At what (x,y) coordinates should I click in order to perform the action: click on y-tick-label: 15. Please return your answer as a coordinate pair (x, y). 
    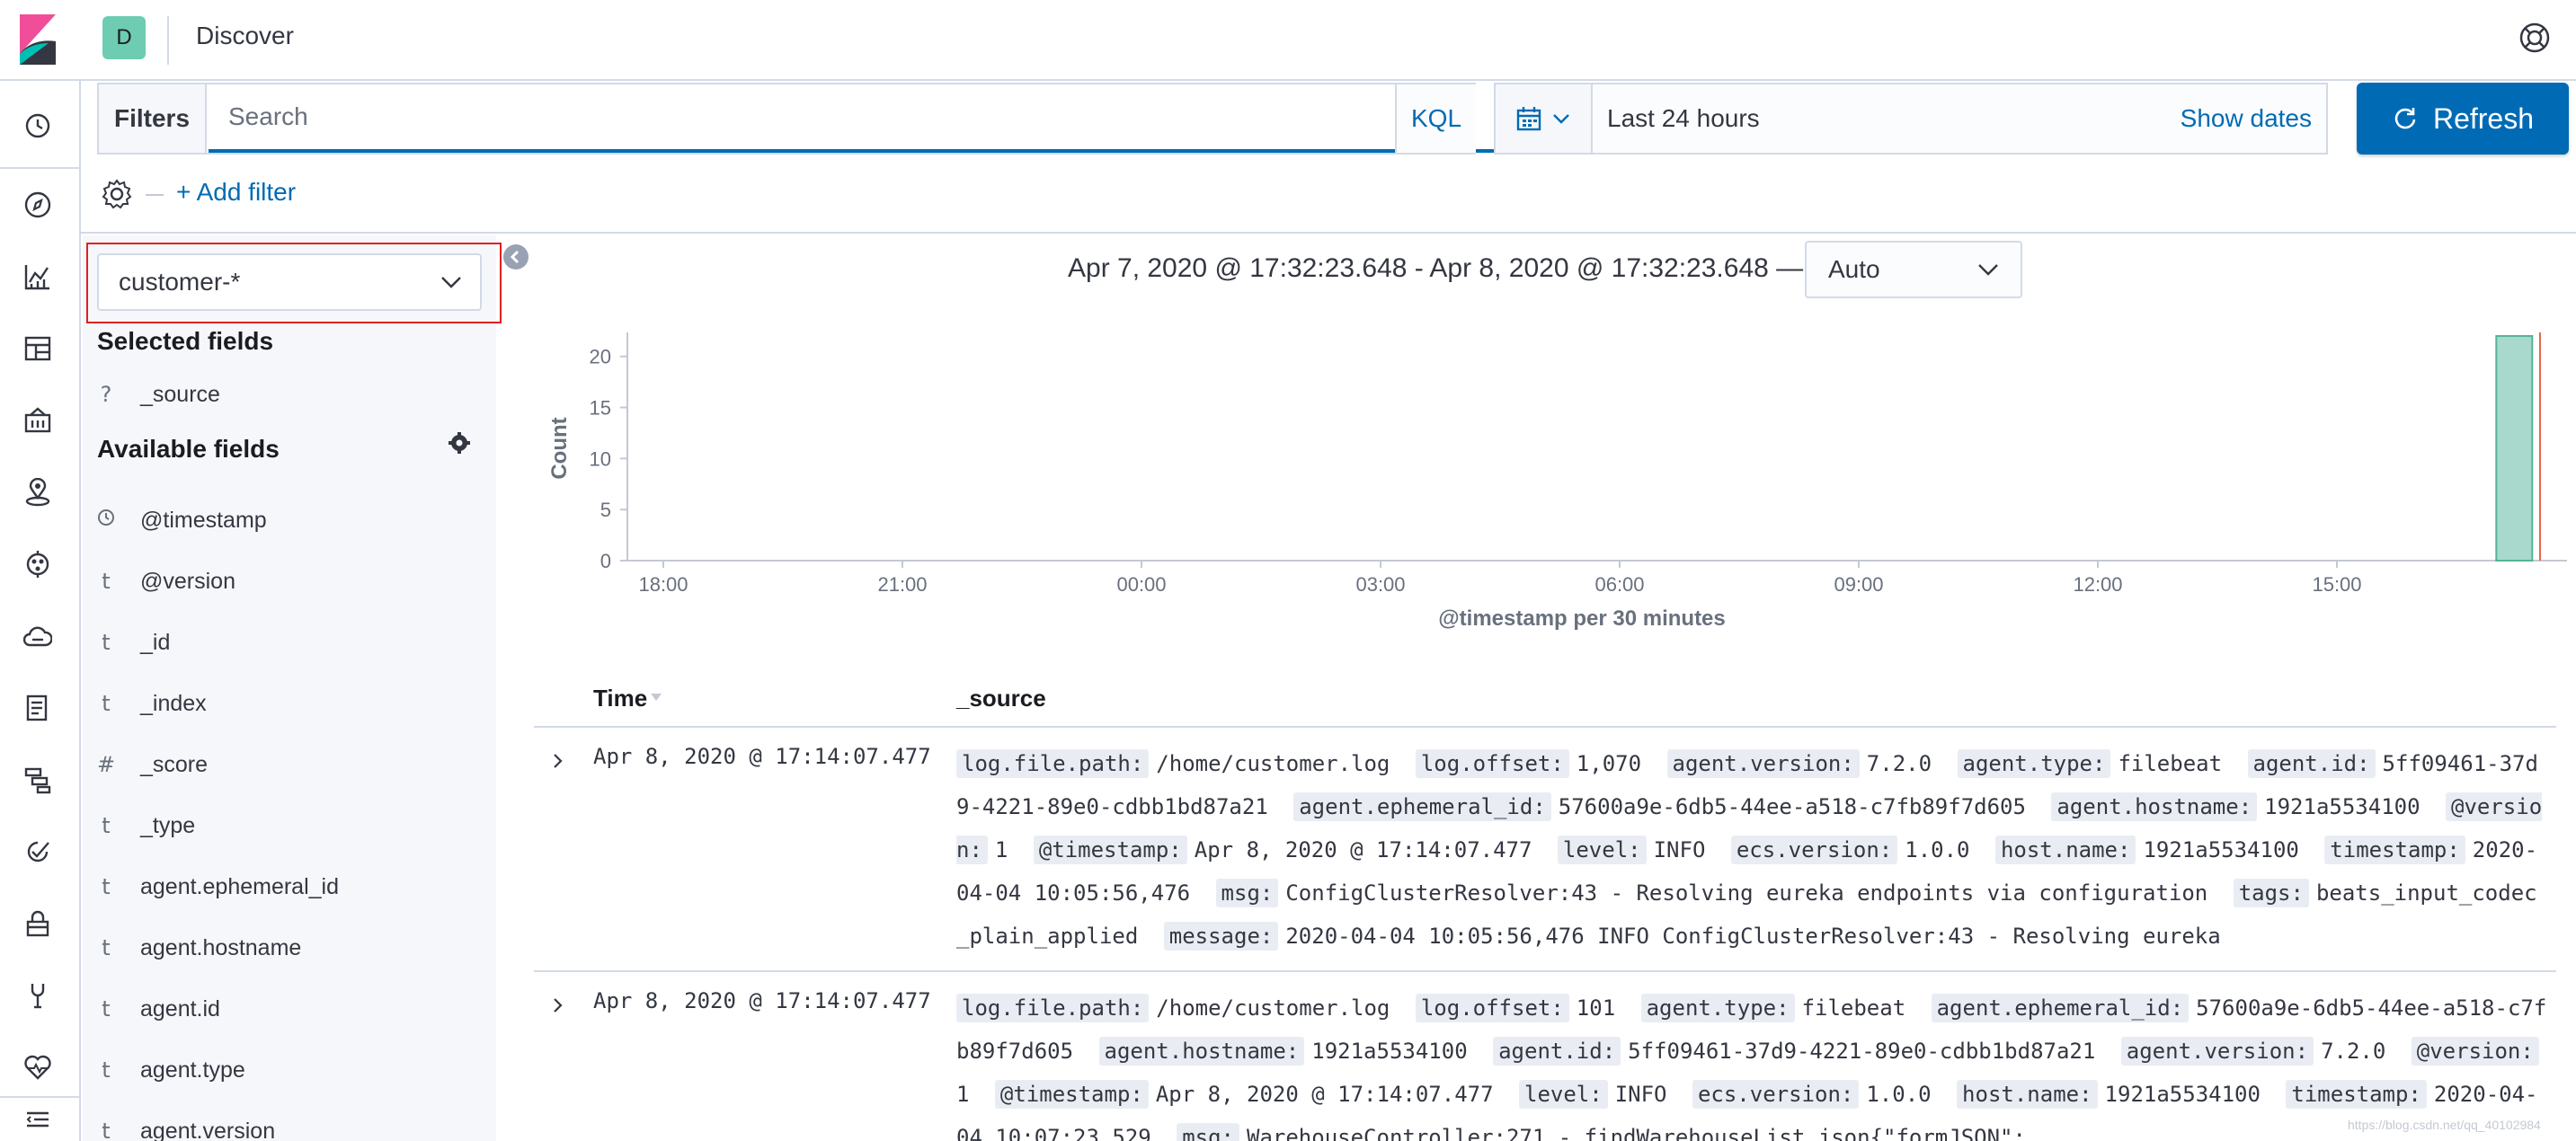
    Looking at the image, I should click on (600, 408).